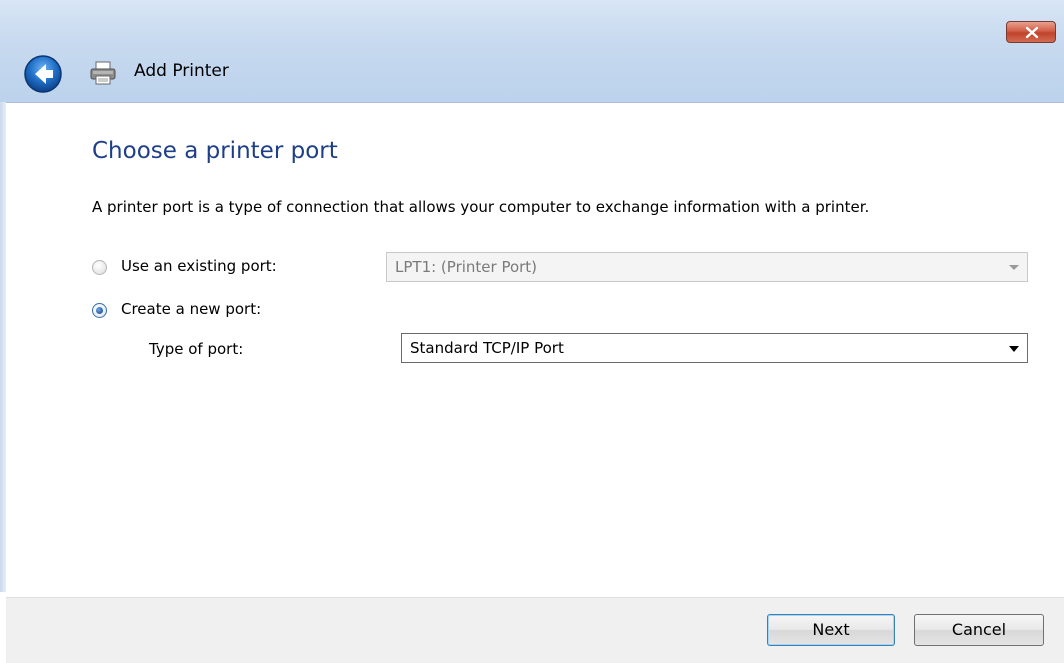  I want to click on back-button, so click(43, 74).